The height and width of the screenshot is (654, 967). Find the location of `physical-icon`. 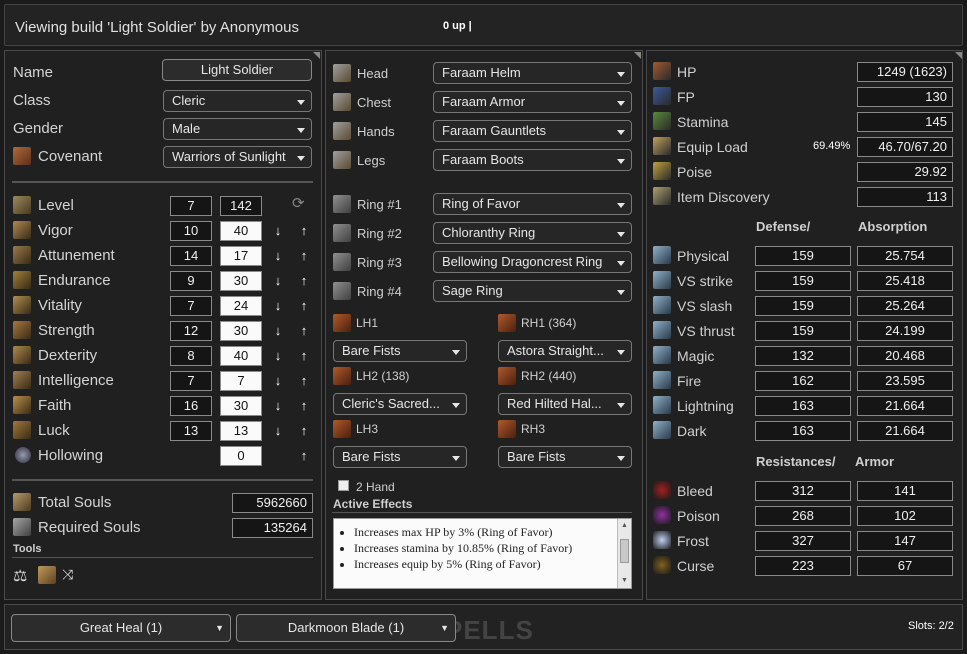

physical-icon is located at coordinates (662, 255).